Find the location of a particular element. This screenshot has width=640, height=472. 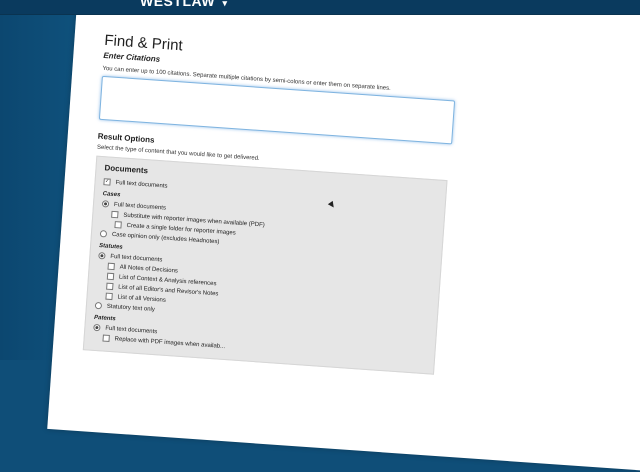

checked-checkbox-icon: ✓ is located at coordinates (107, 182).